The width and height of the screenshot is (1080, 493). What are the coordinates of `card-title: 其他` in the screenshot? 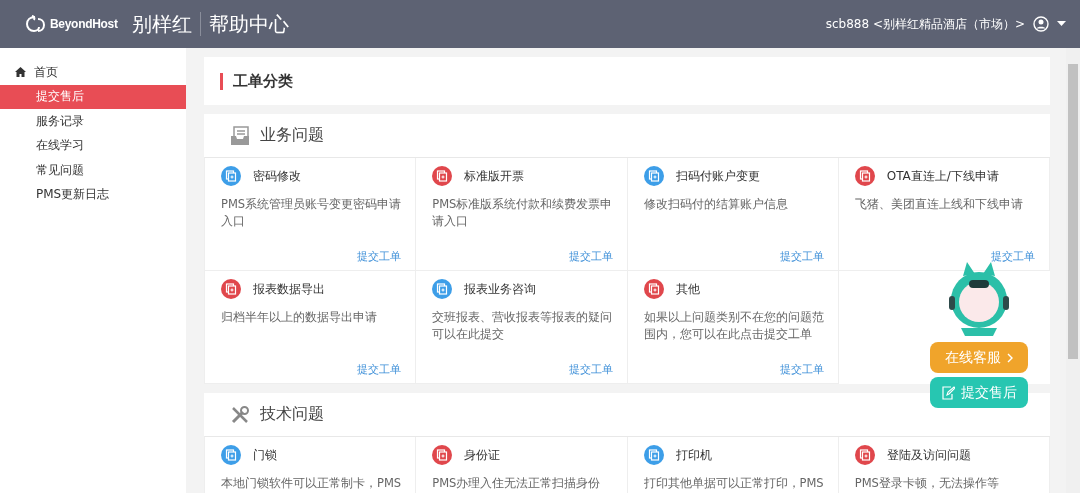 It's located at (687, 289).